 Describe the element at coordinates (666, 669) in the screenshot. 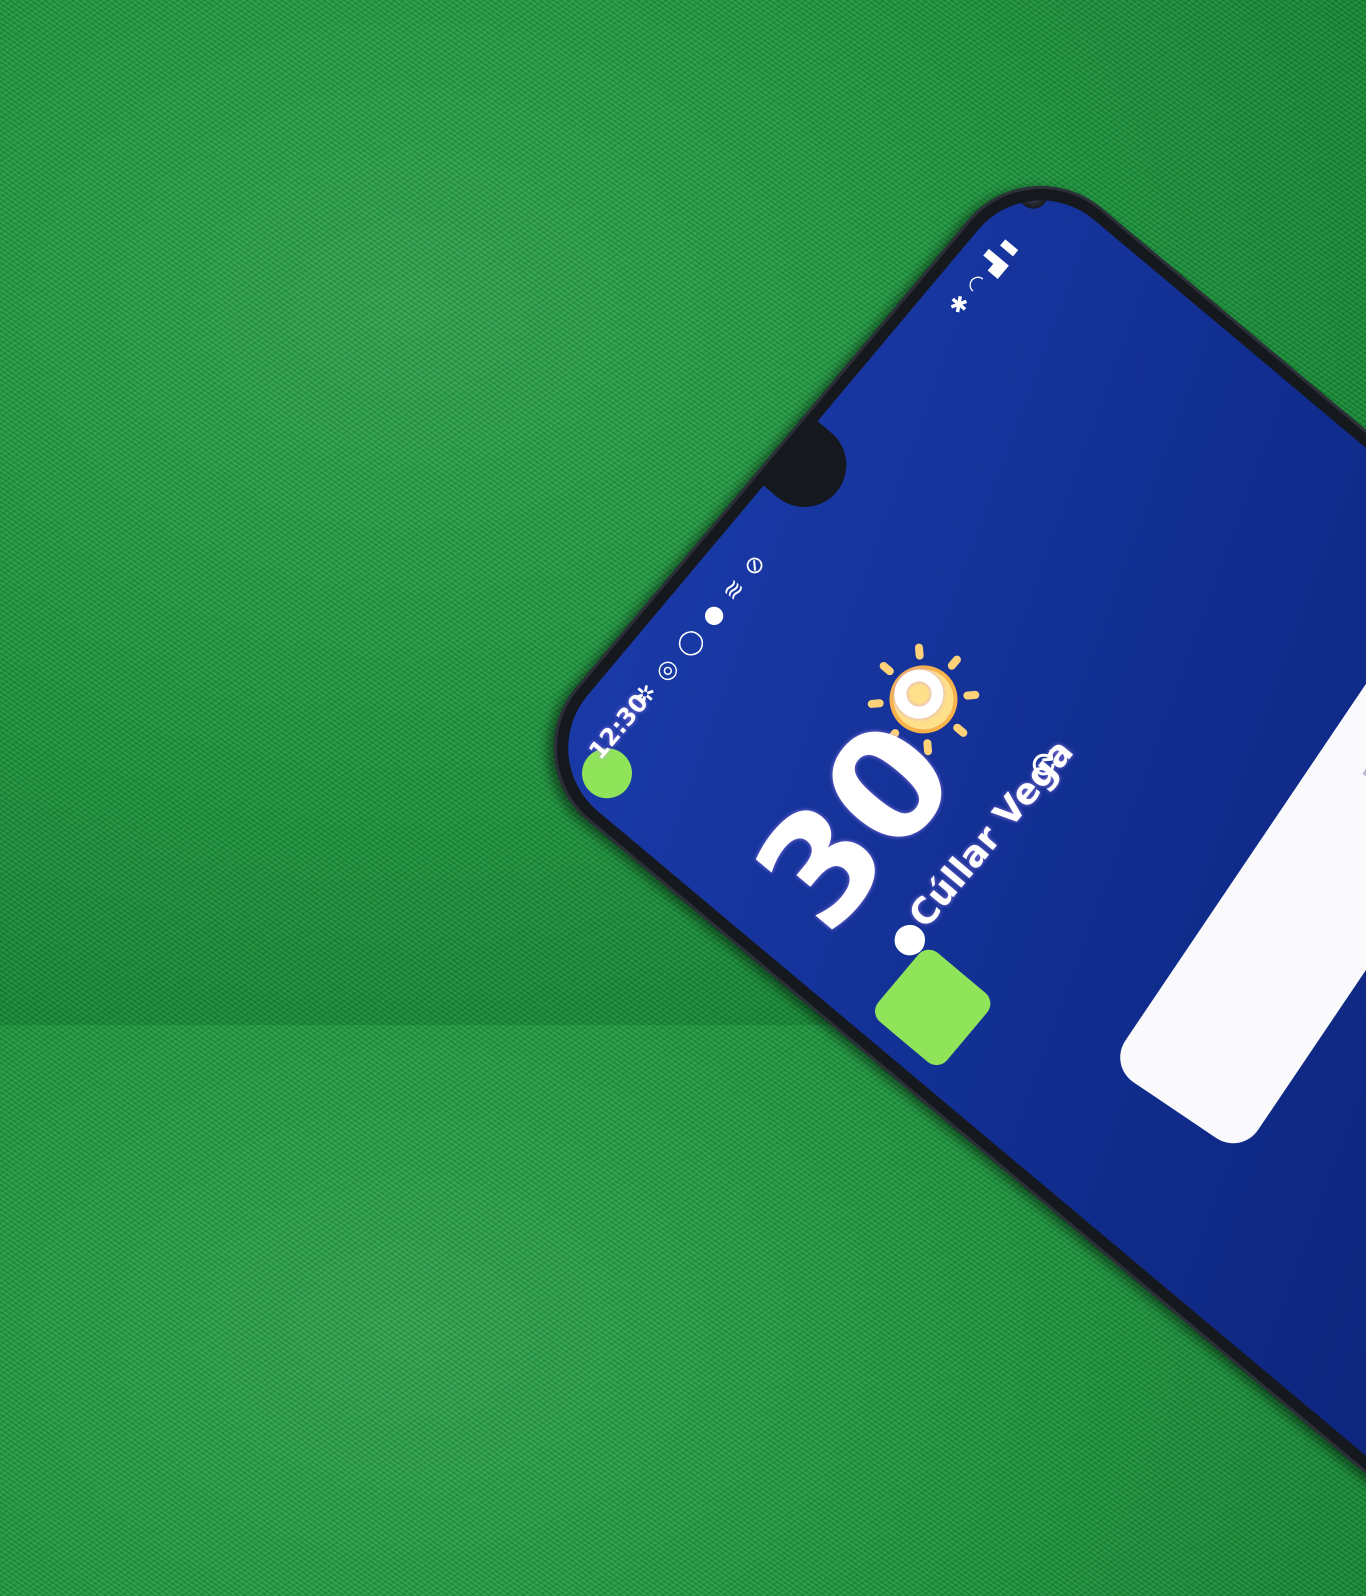

I see `instagram-icon: ◎` at that location.